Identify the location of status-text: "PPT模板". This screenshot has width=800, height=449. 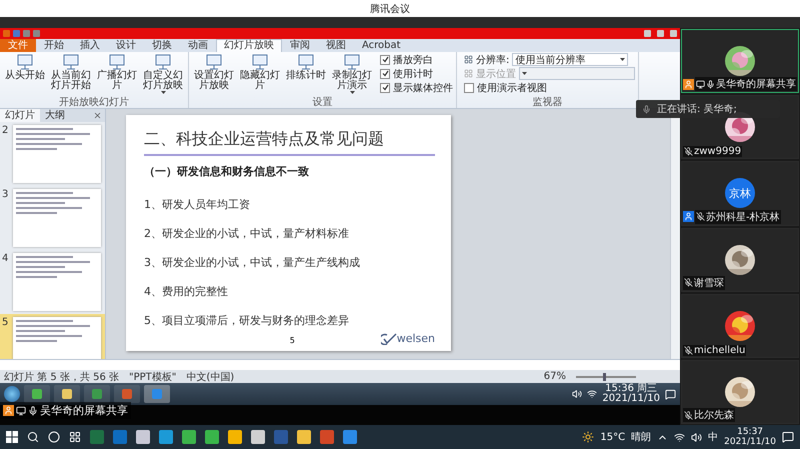
(152, 377).